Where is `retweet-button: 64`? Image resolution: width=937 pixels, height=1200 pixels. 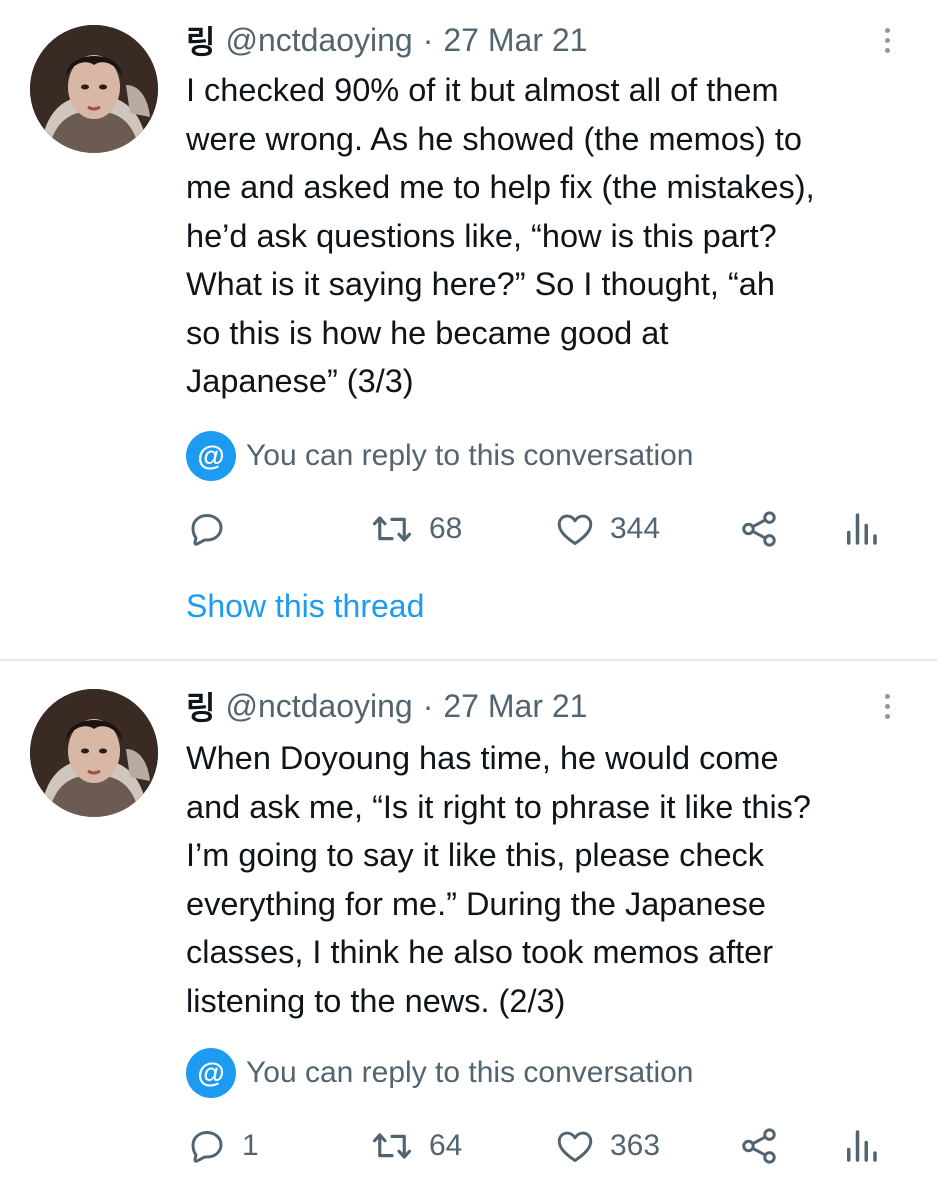
retweet-button: 64 is located at coordinates (415, 1146).